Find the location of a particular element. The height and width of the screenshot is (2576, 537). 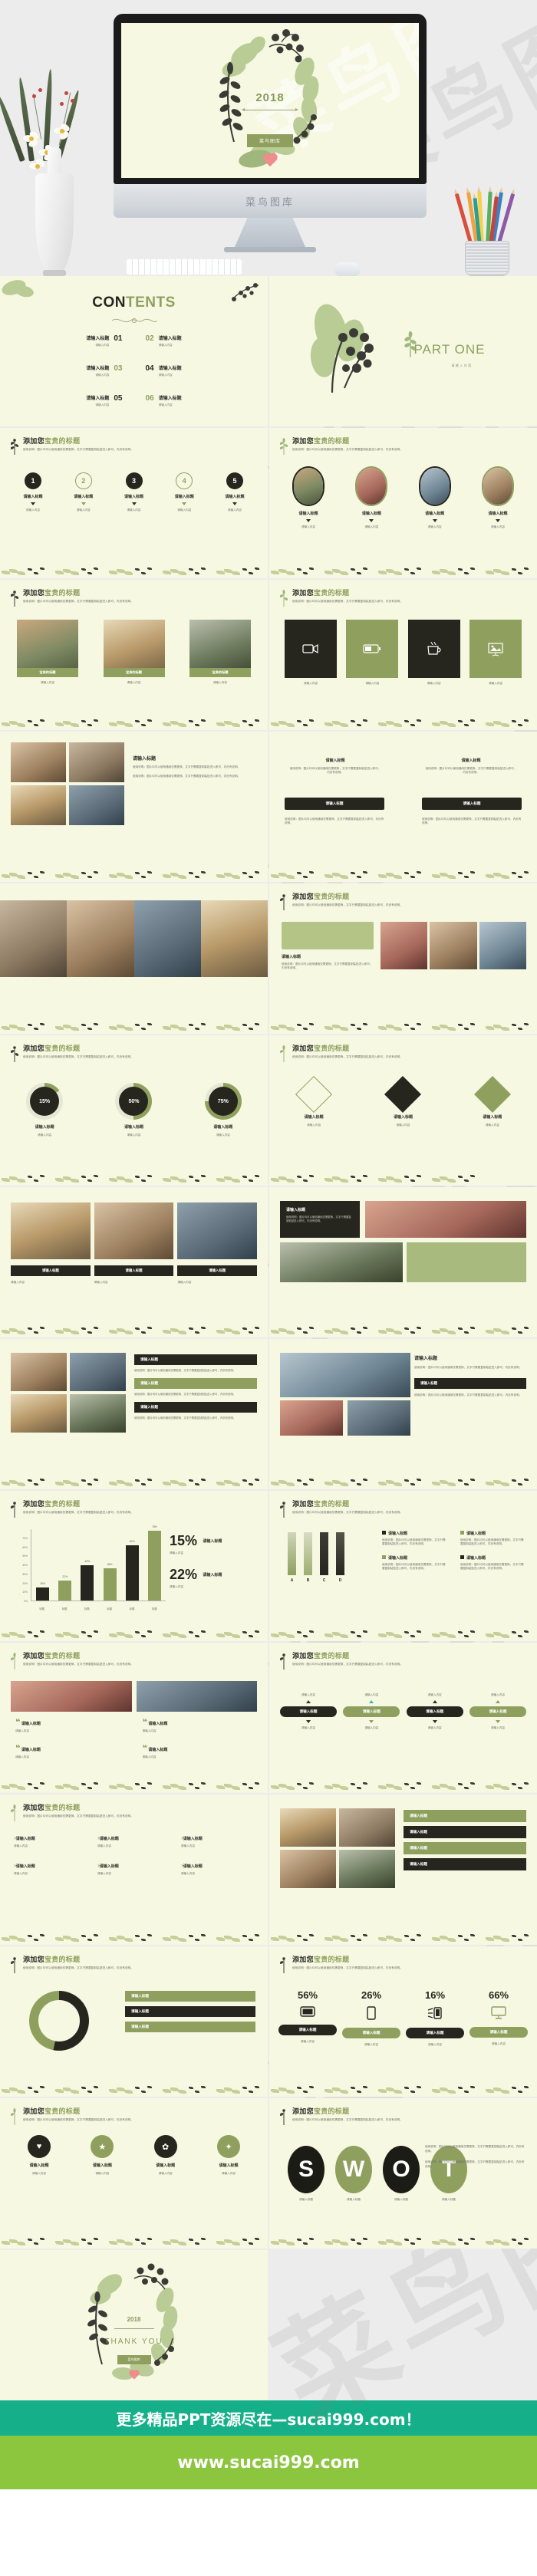

list-item: 50% 请输入标题 请输入内容 is located at coordinates (133, 1110).